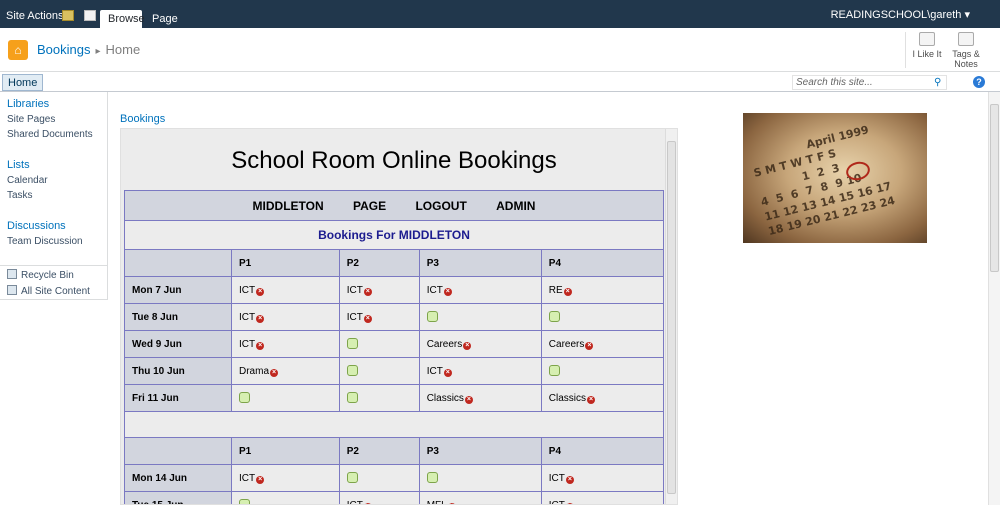  What do you see at coordinates (440, 206) in the screenshot?
I see `menu-logout: LOGOUT` at bounding box center [440, 206].